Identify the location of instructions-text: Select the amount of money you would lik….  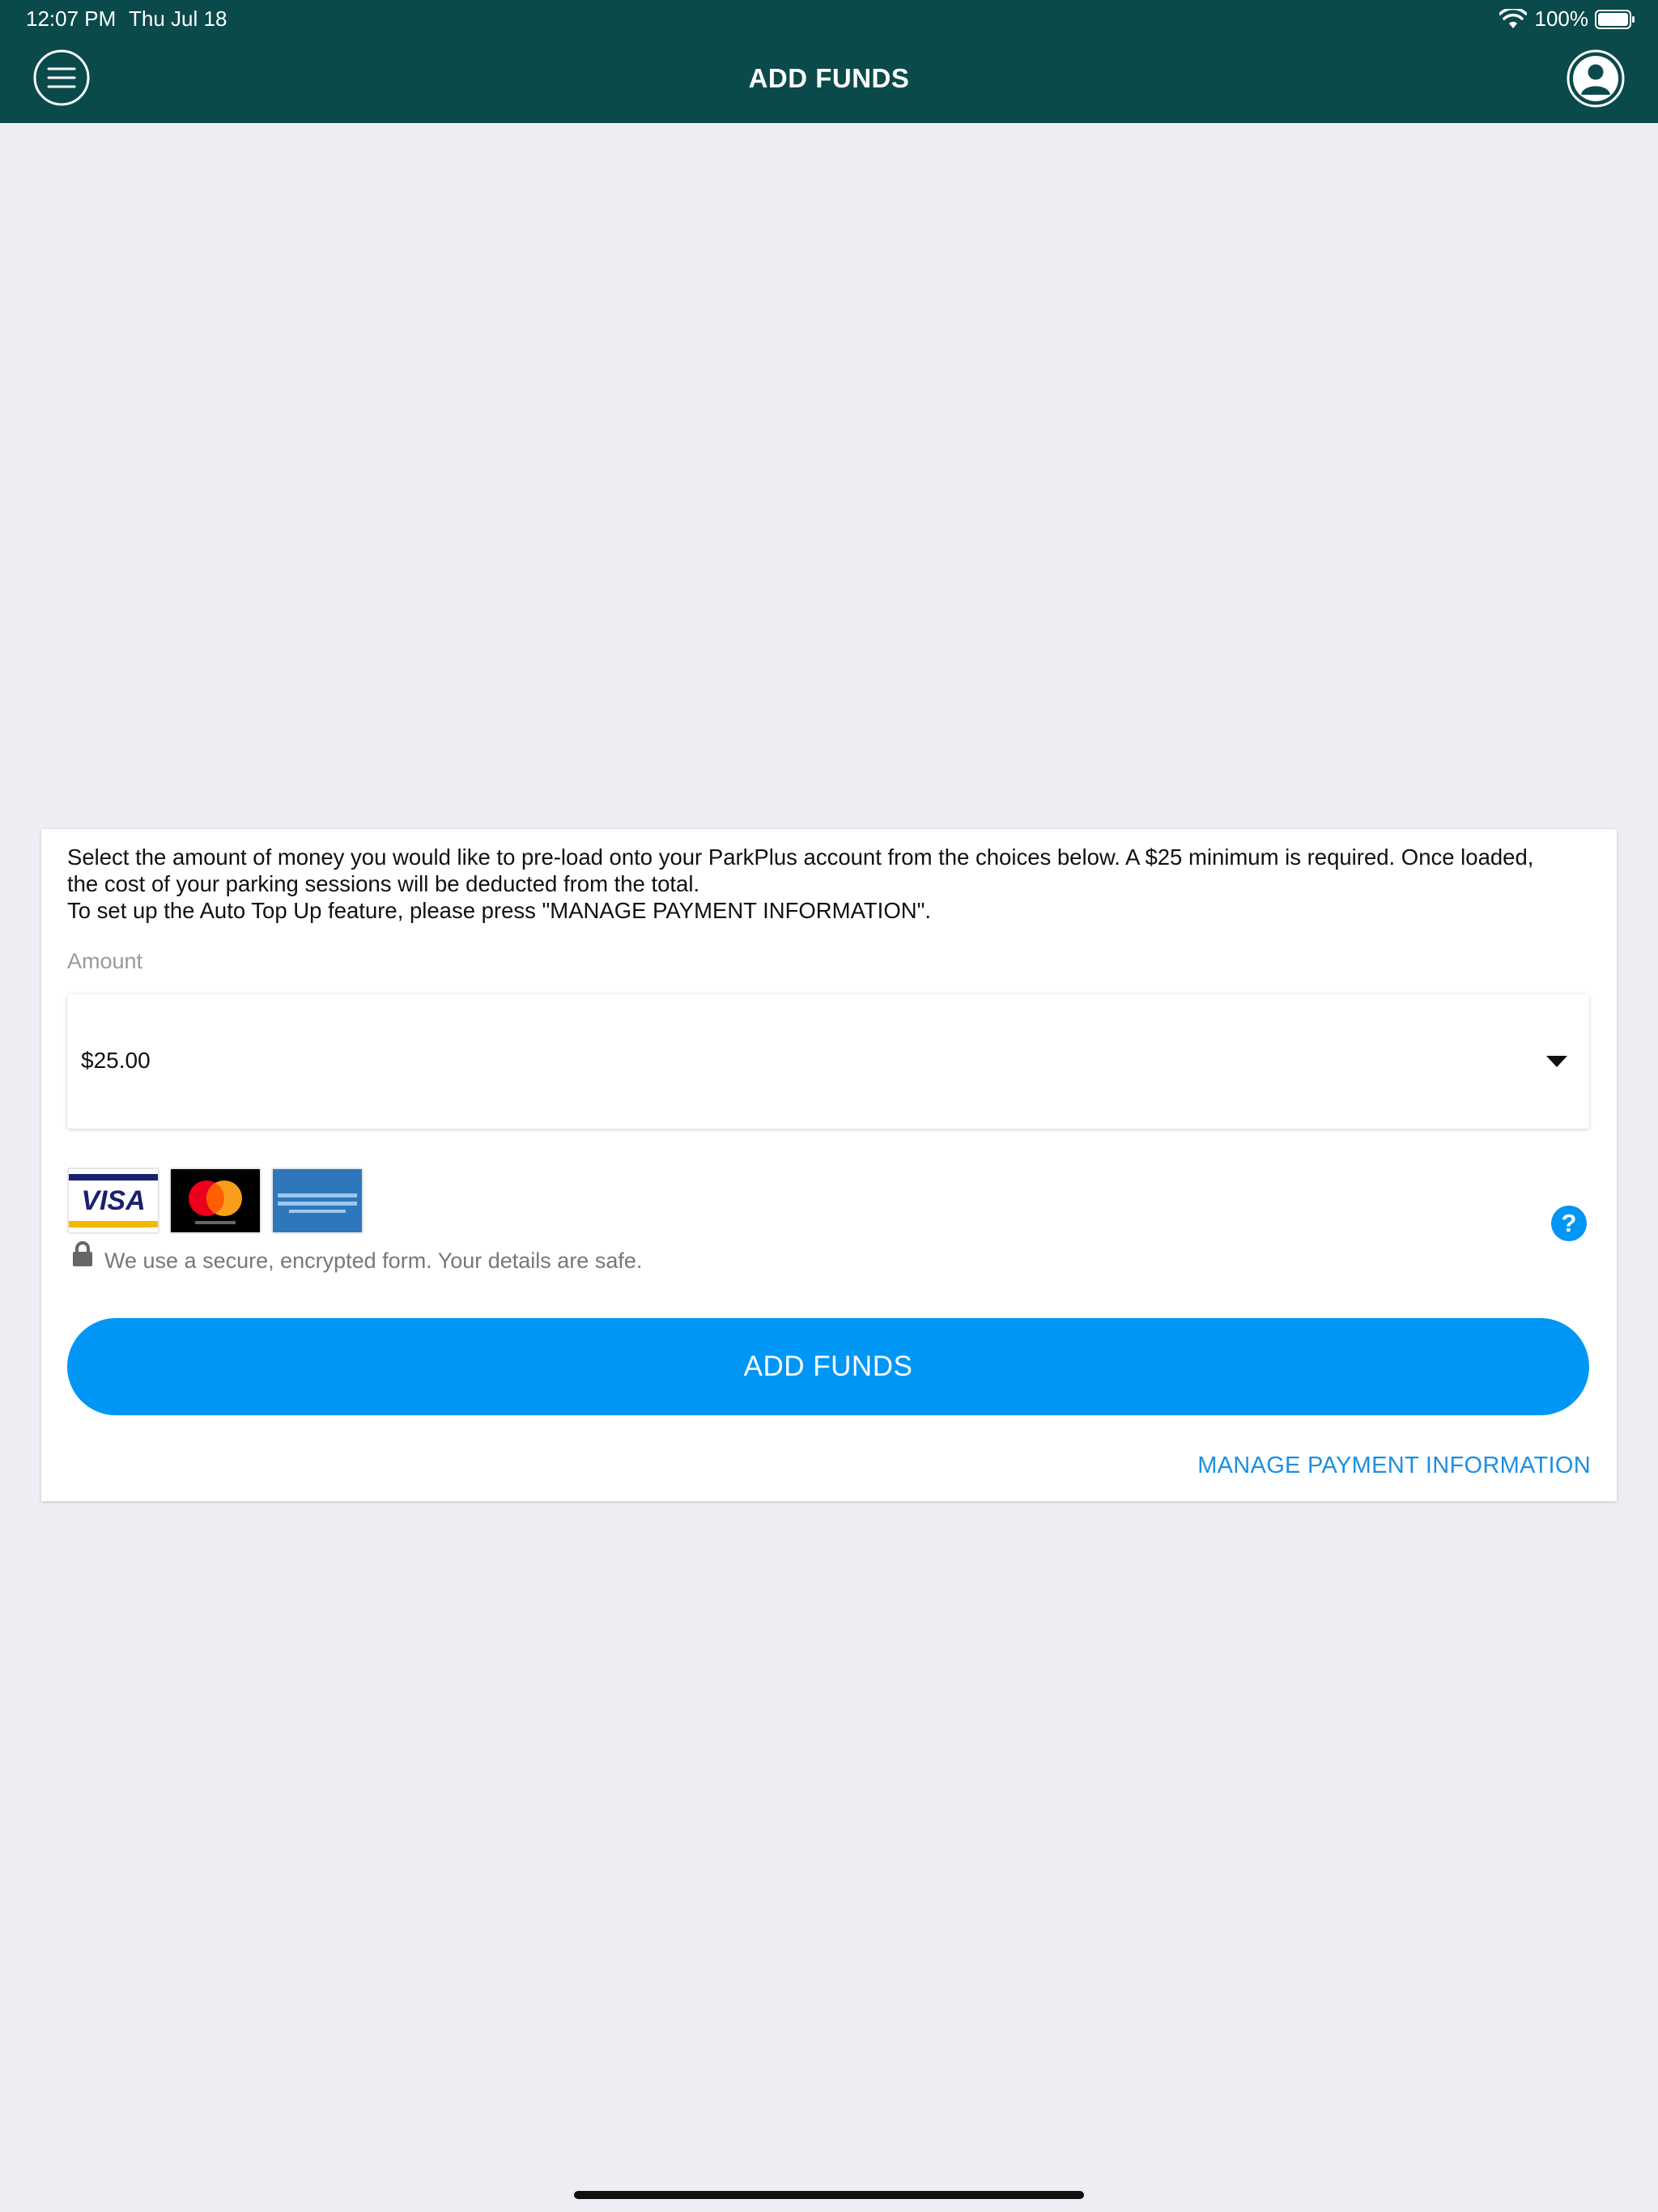
(836, 884).